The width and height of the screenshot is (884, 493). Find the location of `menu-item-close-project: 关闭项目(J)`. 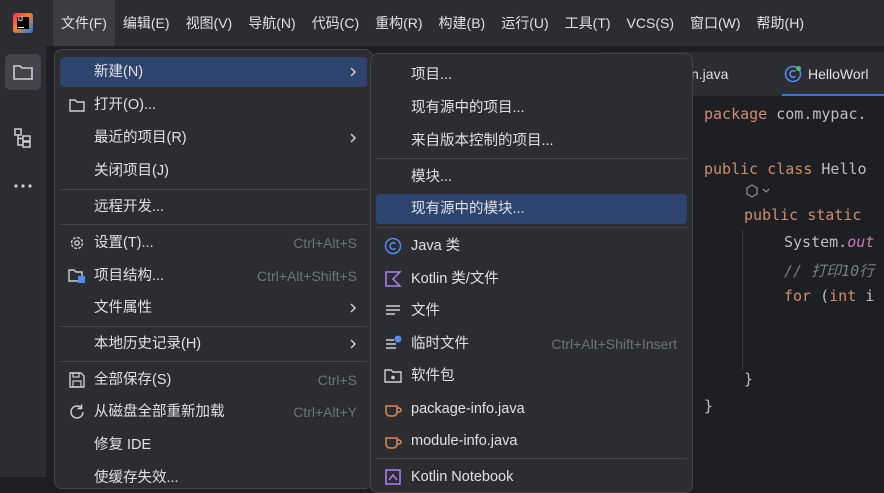

menu-item-close-project: 关闭项目(J) is located at coordinates (213, 171).